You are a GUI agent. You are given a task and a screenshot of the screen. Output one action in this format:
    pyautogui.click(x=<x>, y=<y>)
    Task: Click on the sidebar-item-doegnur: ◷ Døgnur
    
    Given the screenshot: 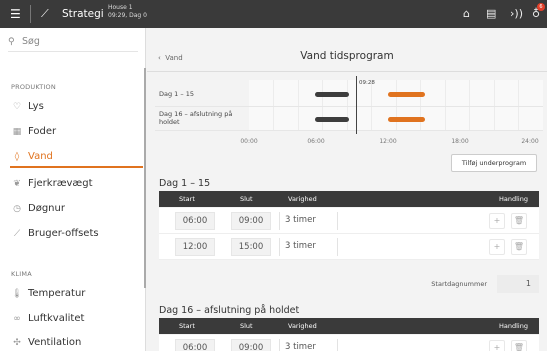 What is the action you would take?
    pyautogui.click(x=72, y=209)
    